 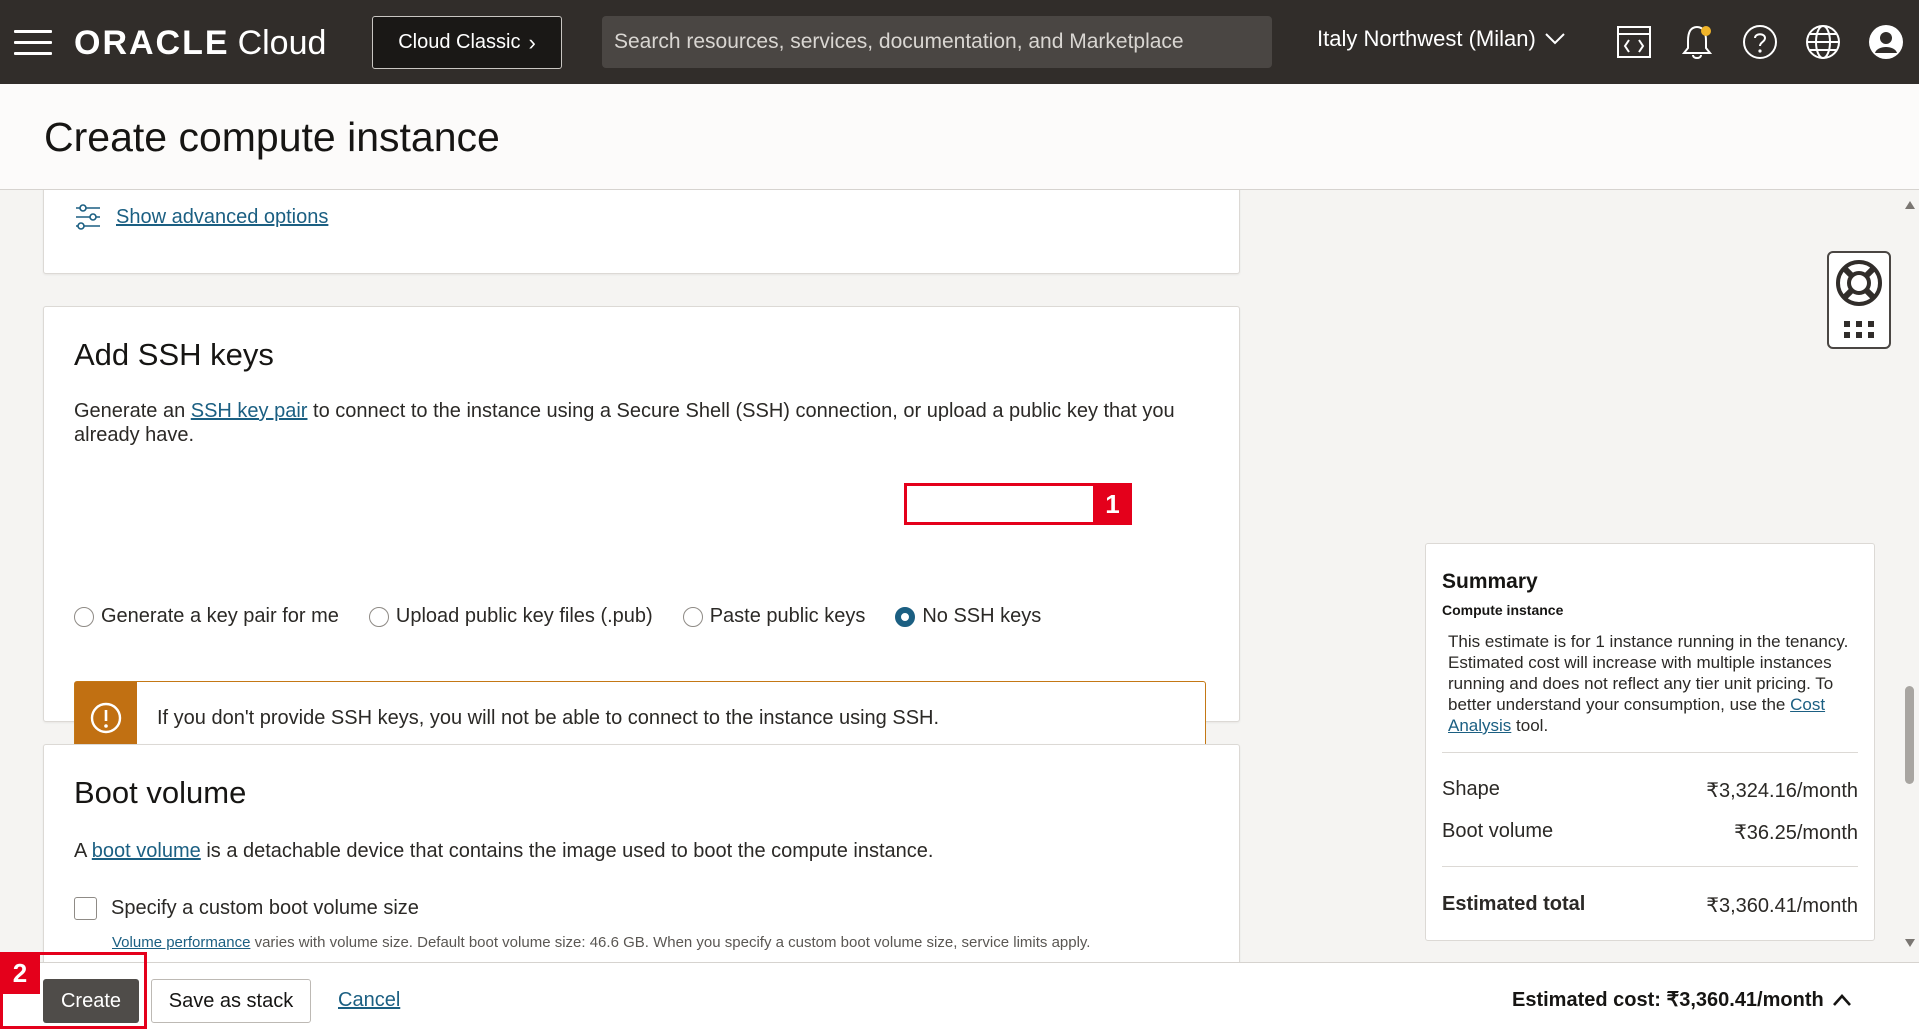 I want to click on notifications-bell-icon, so click(x=1697, y=42).